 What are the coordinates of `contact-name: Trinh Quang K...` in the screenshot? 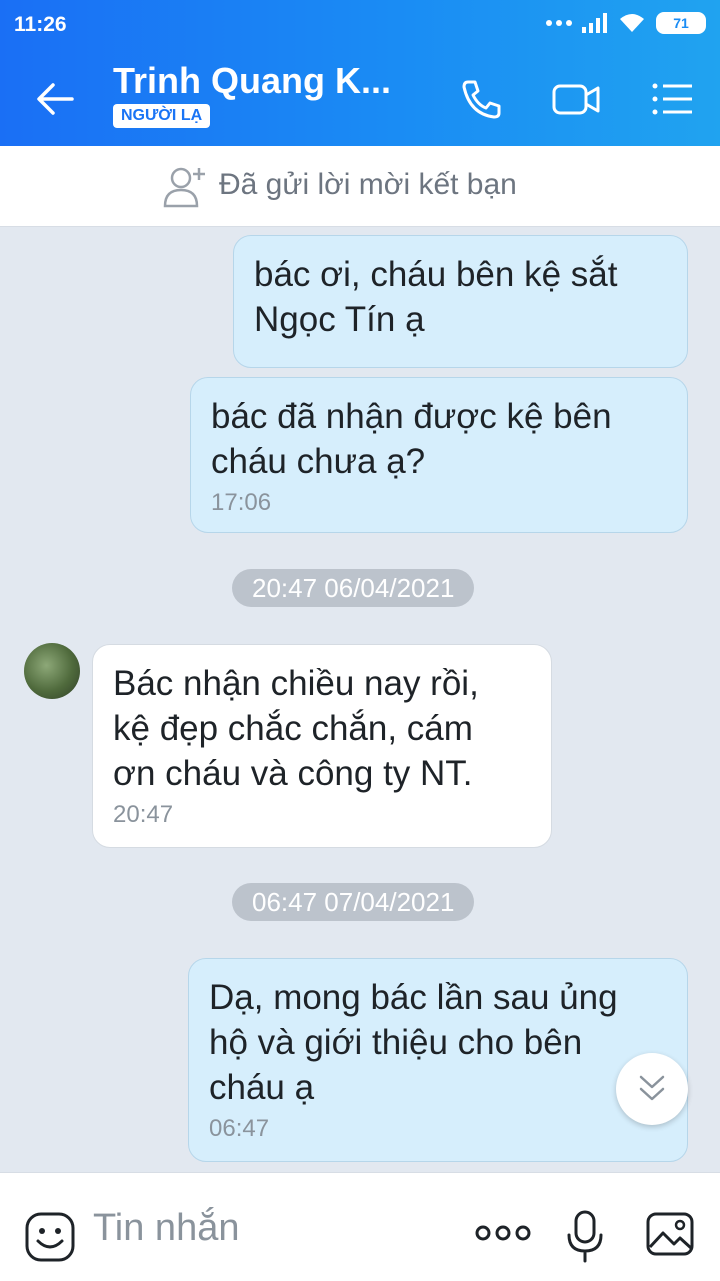 It's located at (252, 81).